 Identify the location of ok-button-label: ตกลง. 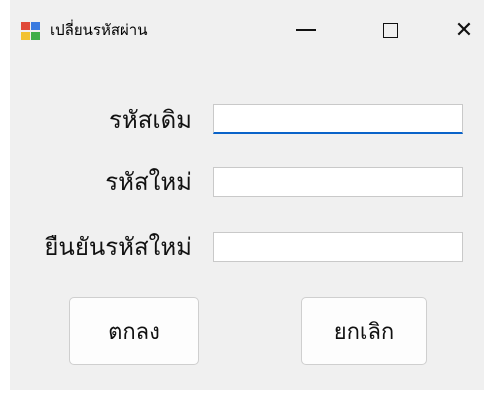
(134, 332).